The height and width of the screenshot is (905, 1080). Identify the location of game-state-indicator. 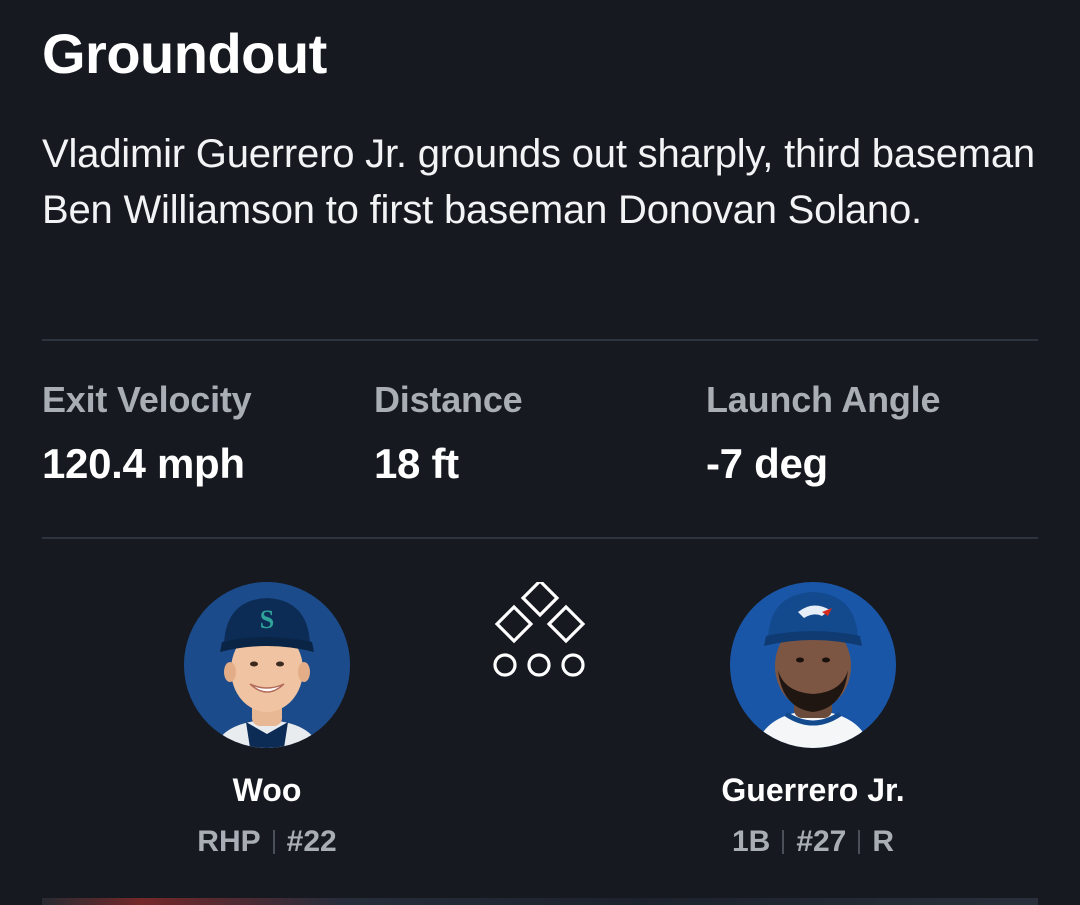
(540, 630).